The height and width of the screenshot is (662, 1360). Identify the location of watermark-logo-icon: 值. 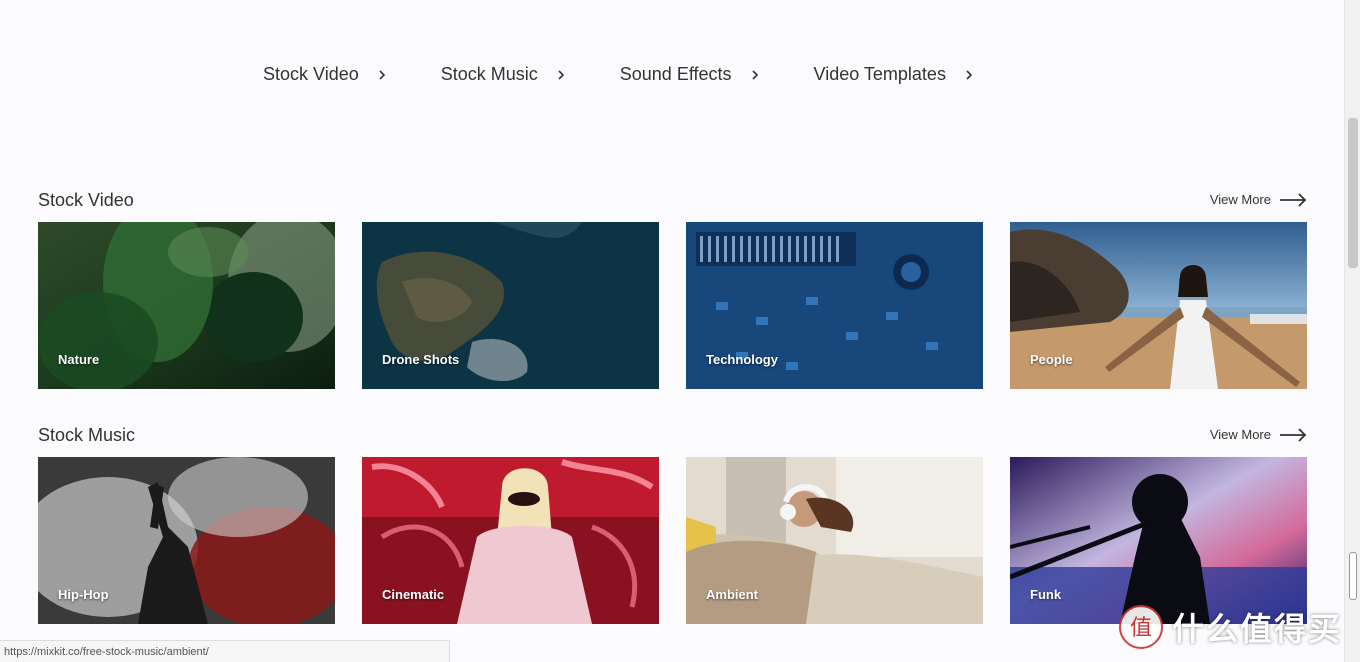
(1140, 627).